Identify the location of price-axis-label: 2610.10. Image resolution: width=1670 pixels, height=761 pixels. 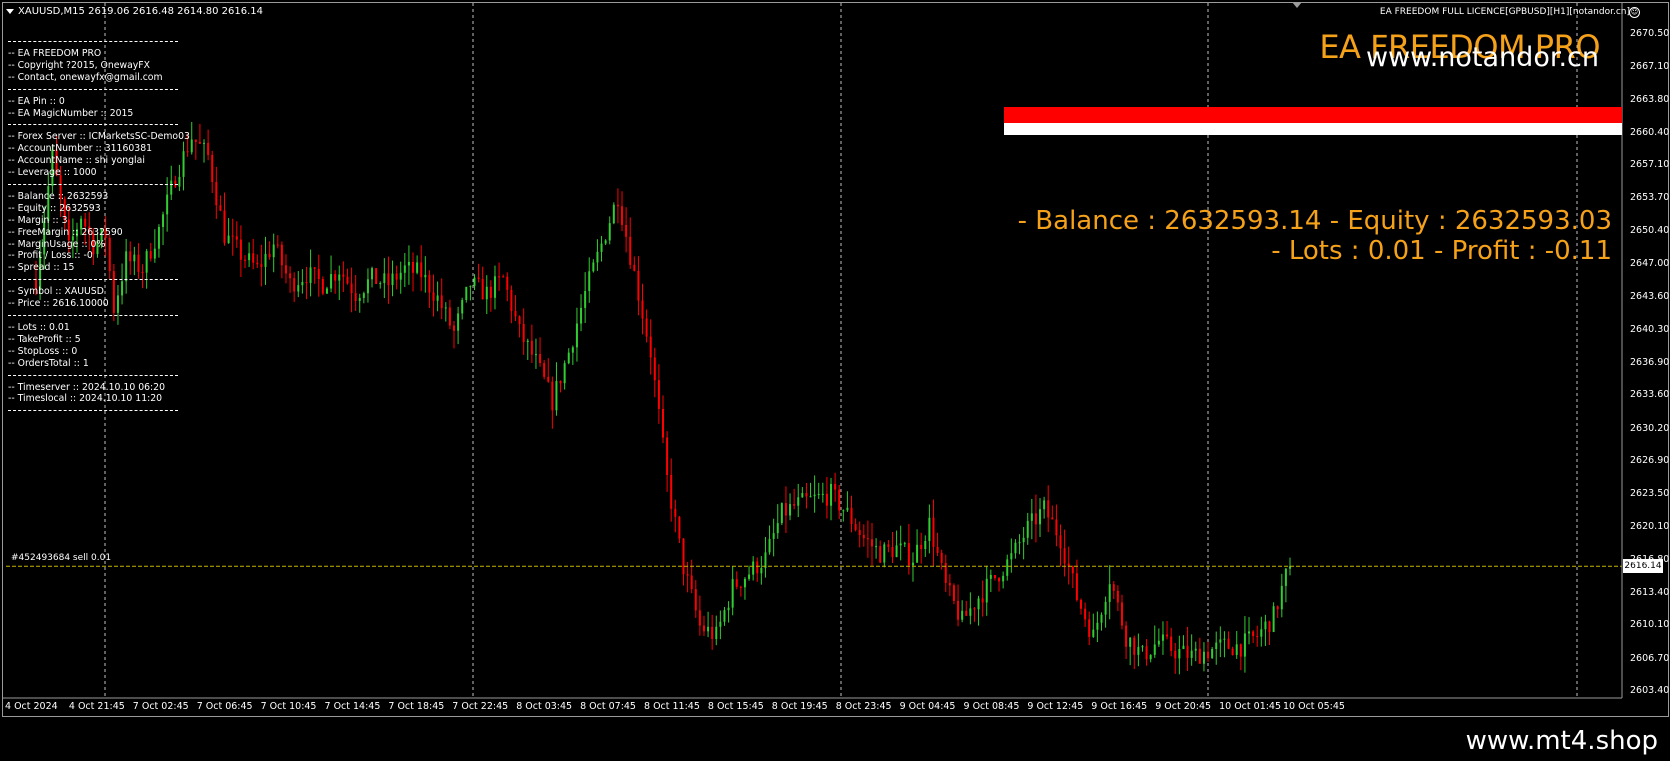
(1650, 625).